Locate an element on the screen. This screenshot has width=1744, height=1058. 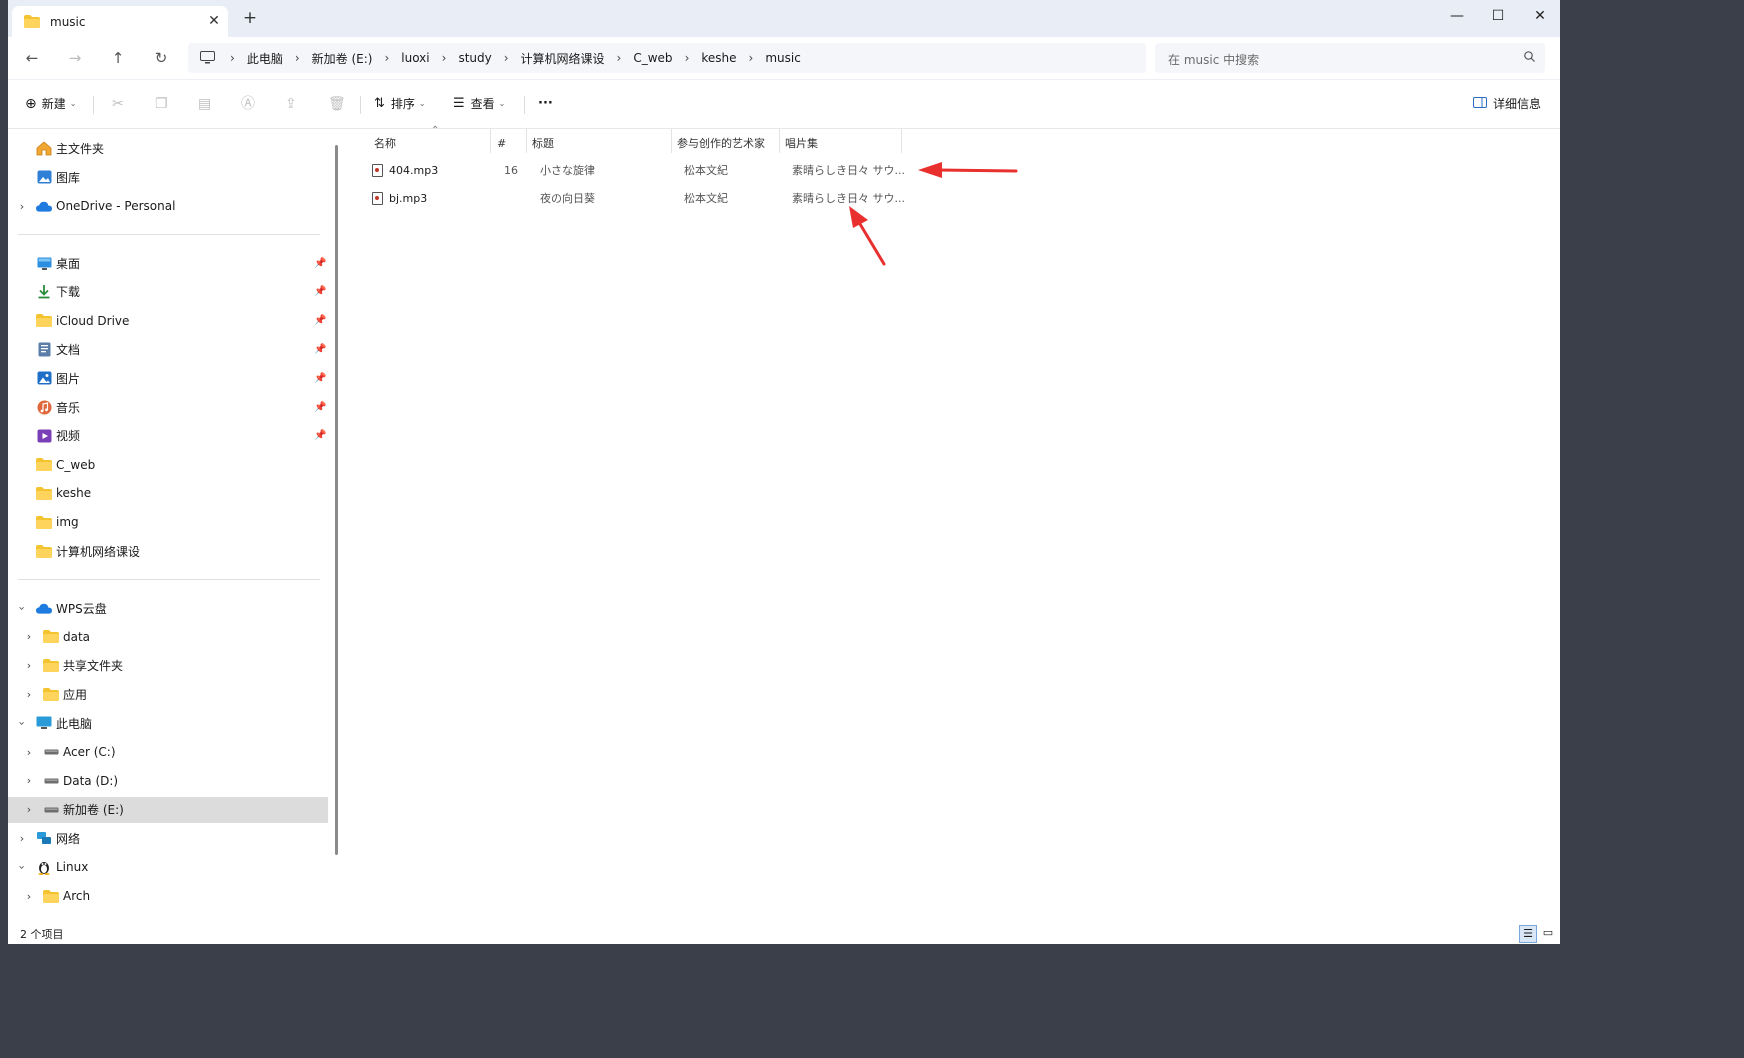
sidebar-item: 下载 📌 is located at coordinates (168, 292).